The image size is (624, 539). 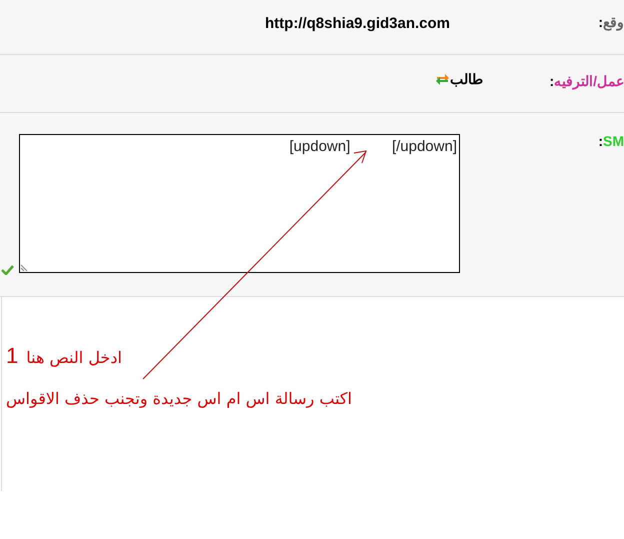 What do you see at coordinates (74, 357) in the screenshot?
I see `annotation-text: ادخل النص هنا` at bounding box center [74, 357].